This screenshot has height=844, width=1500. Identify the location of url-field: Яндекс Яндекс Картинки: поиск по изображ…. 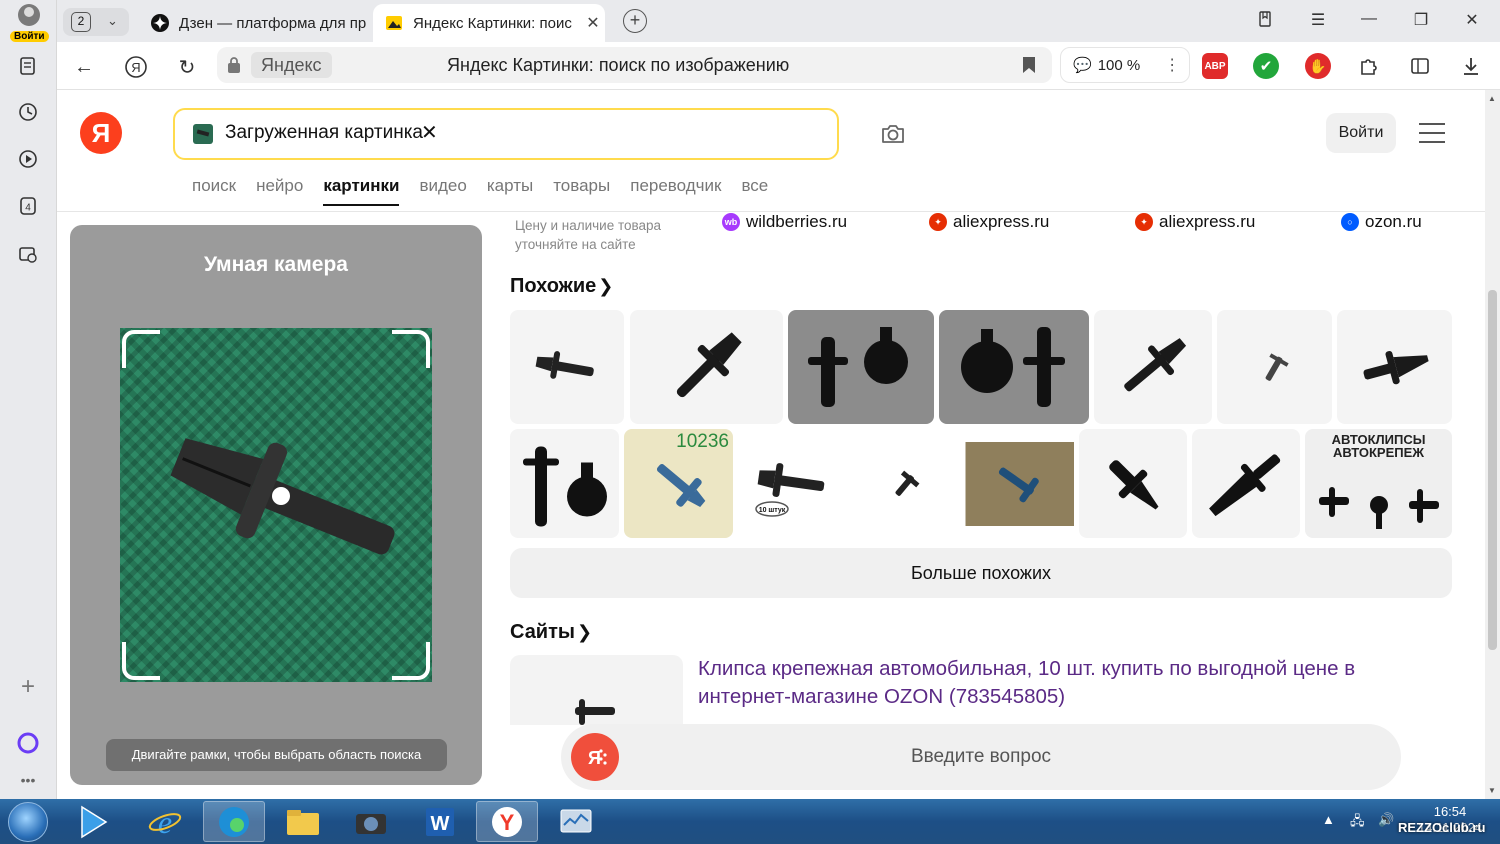
(634, 65).